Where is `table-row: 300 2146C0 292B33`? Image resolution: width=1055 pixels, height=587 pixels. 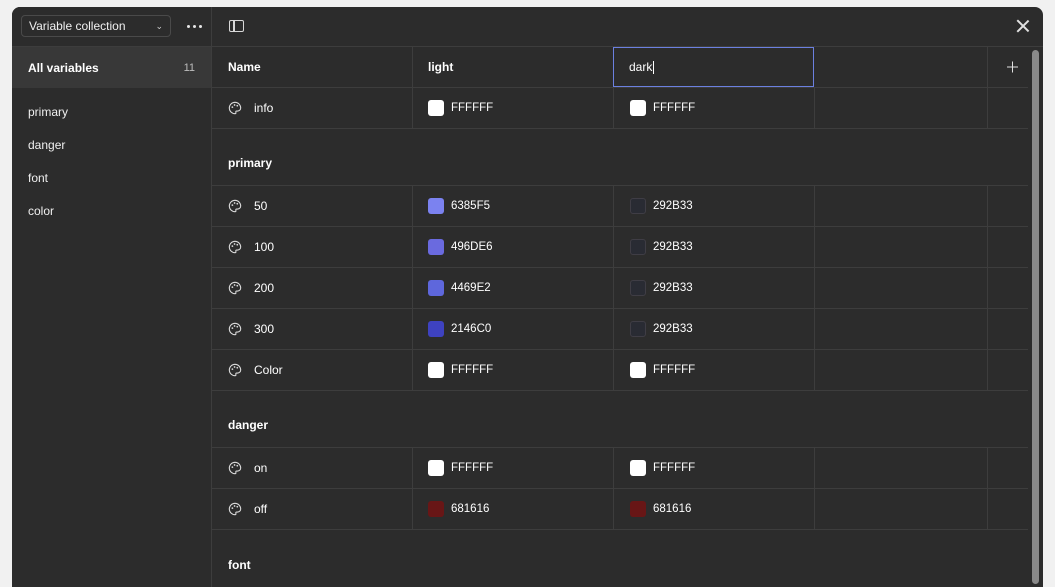
table-row: 300 2146C0 292B33 is located at coordinates (620, 329).